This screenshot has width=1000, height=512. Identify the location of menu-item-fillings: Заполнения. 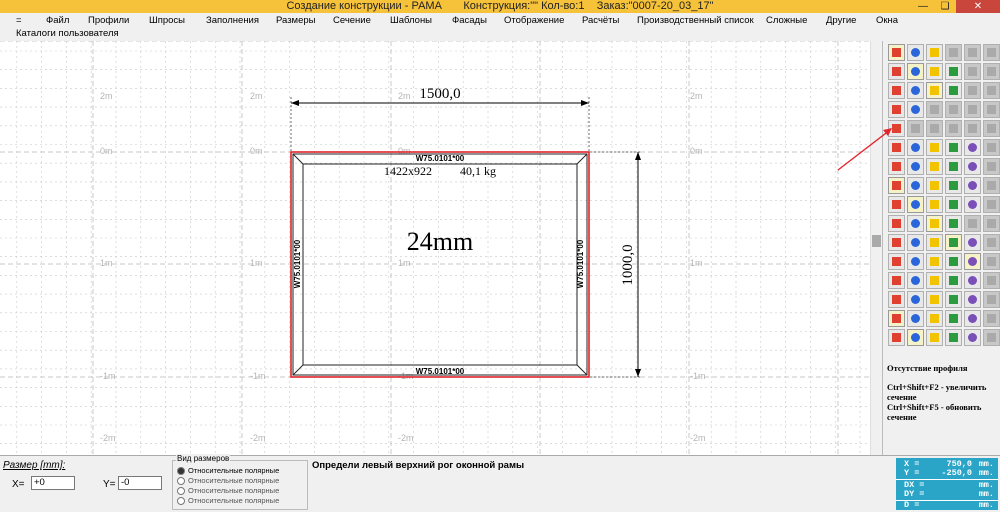
(232, 21).